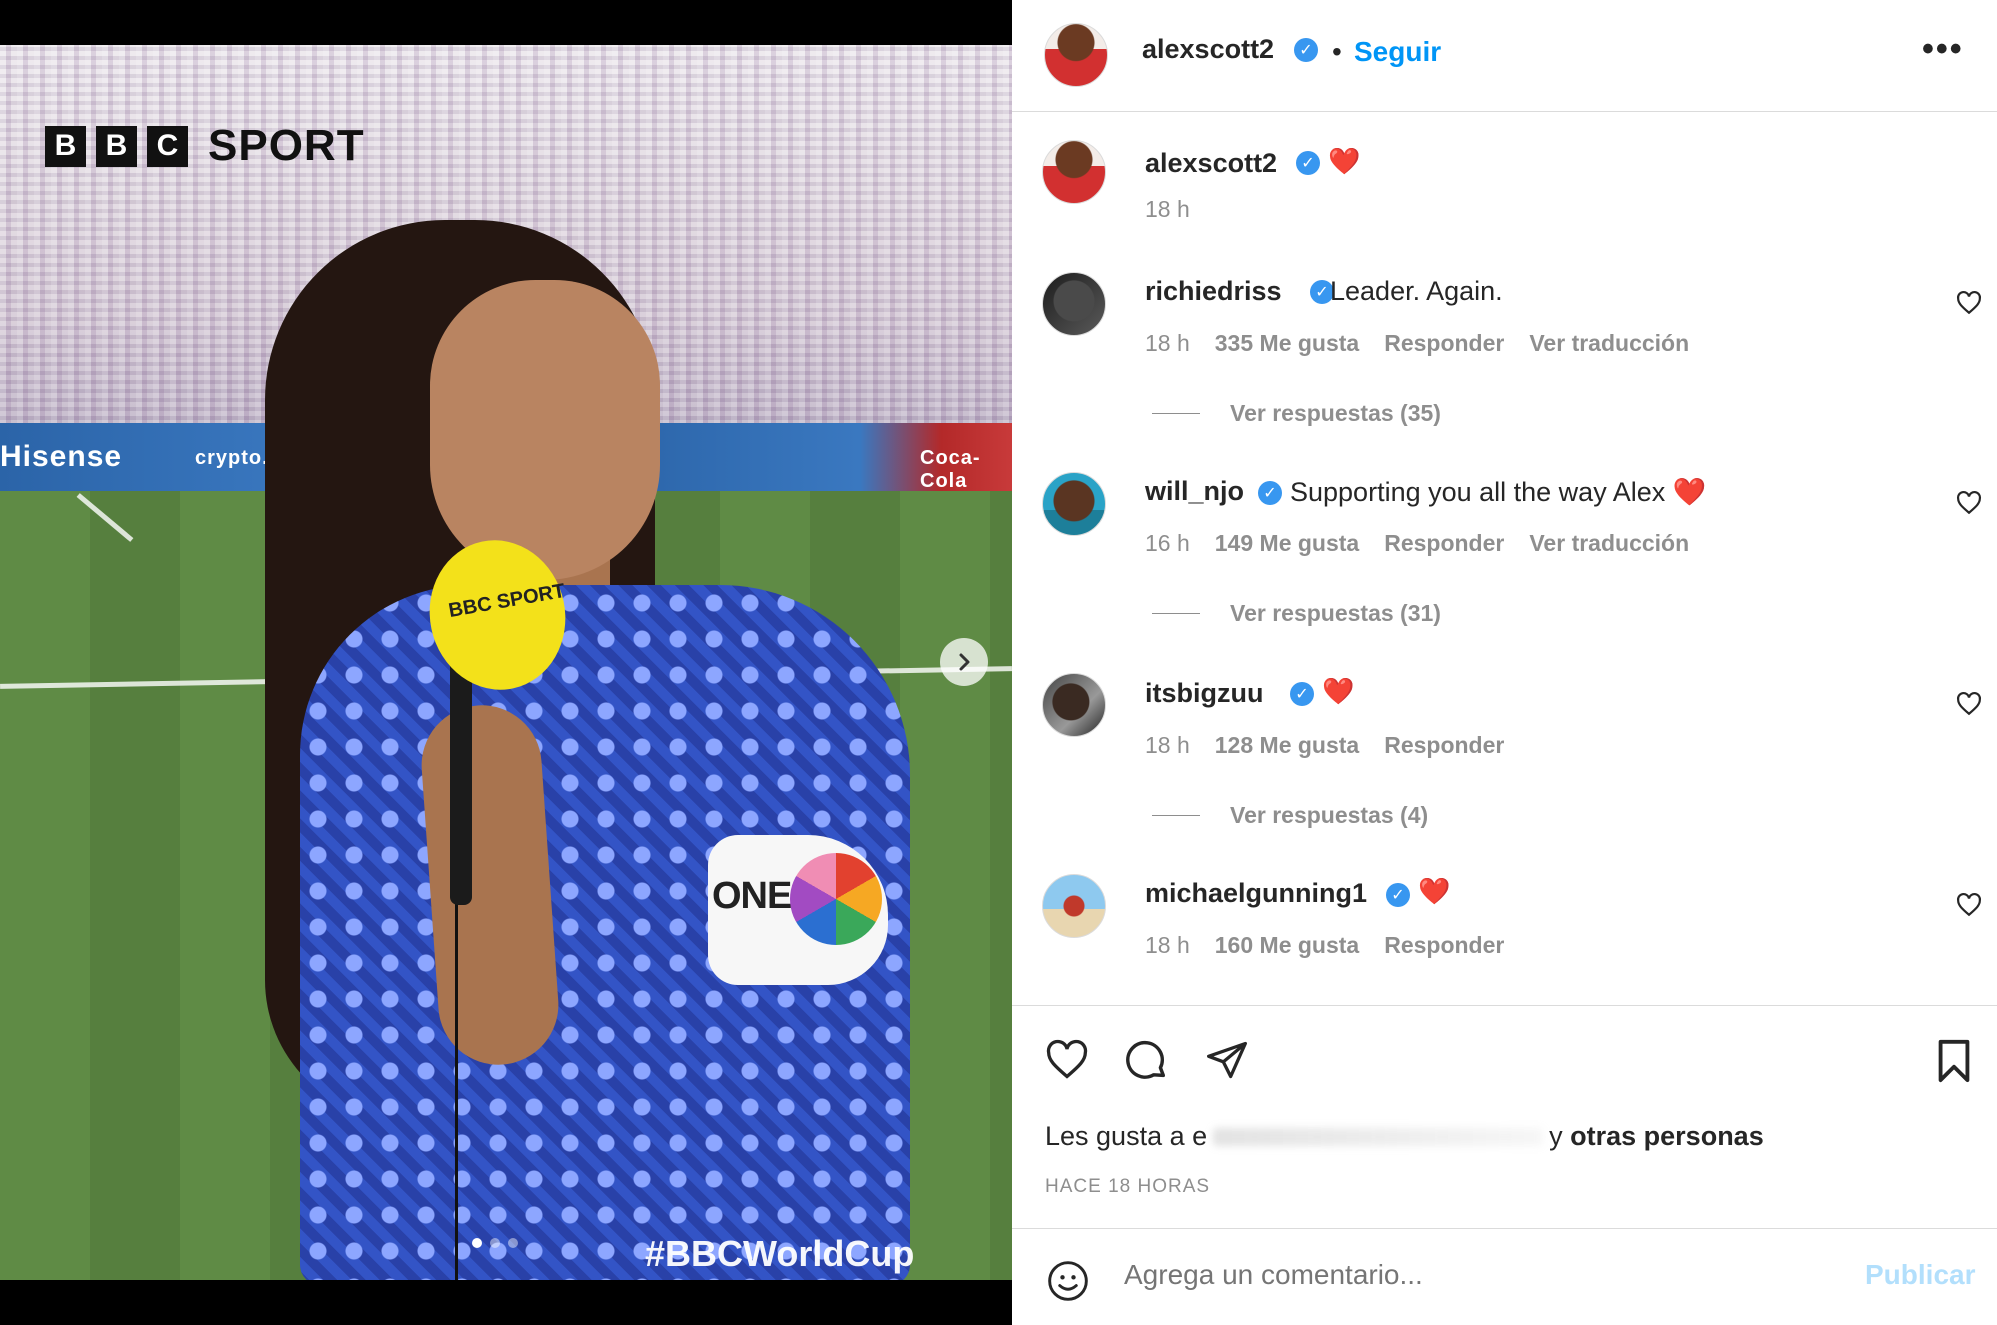 The width and height of the screenshot is (1997, 1325). What do you see at coordinates (950, 469) in the screenshot?
I see `board-cocacola: Coca-Cola` at bounding box center [950, 469].